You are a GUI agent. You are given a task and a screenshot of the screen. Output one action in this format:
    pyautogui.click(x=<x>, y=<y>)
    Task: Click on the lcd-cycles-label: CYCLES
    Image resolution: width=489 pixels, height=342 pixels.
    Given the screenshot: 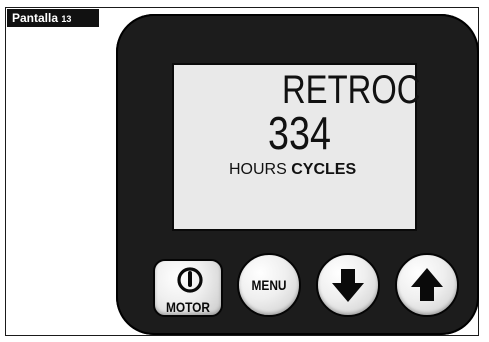 What is the action you would take?
    pyautogui.click(x=324, y=169)
    